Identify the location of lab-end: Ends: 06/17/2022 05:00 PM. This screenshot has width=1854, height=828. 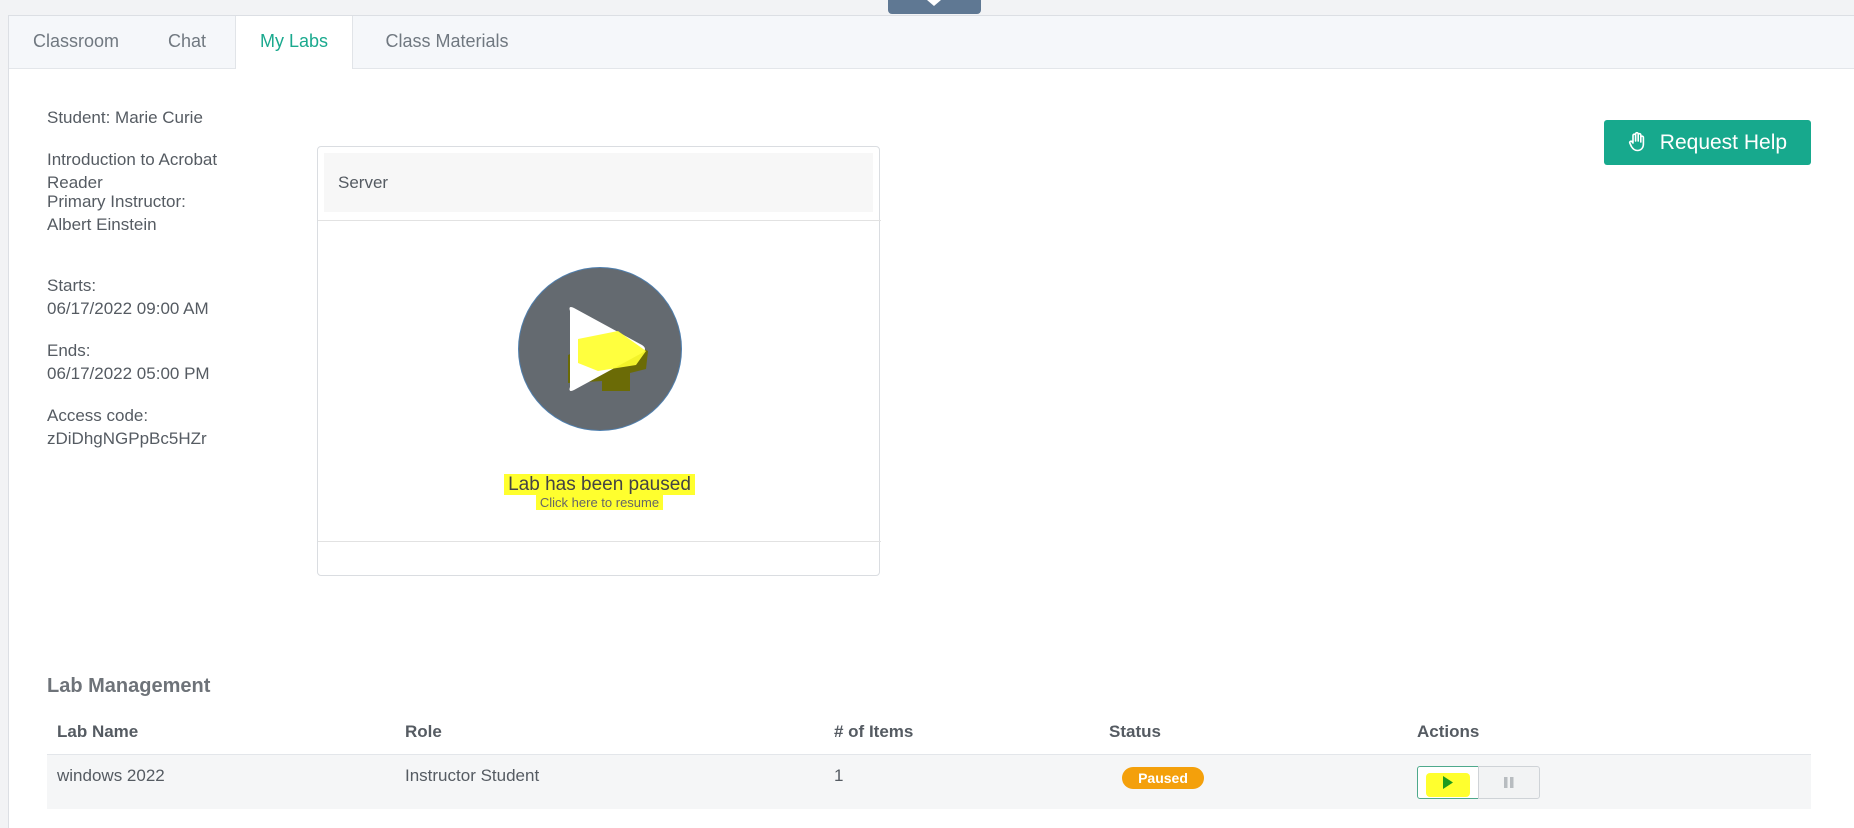
(147, 362).